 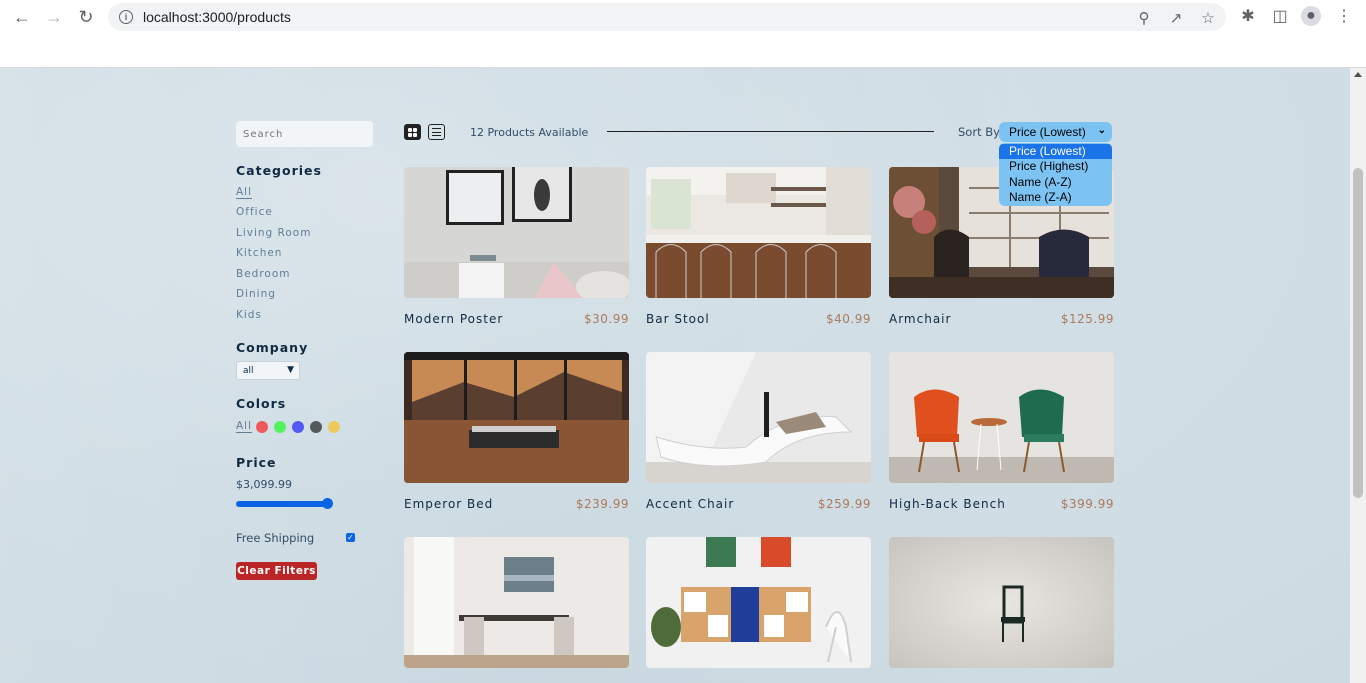 What do you see at coordinates (678, 319) in the screenshot?
I see `product-name: Bar Stool` at bounding box center [678, 319].